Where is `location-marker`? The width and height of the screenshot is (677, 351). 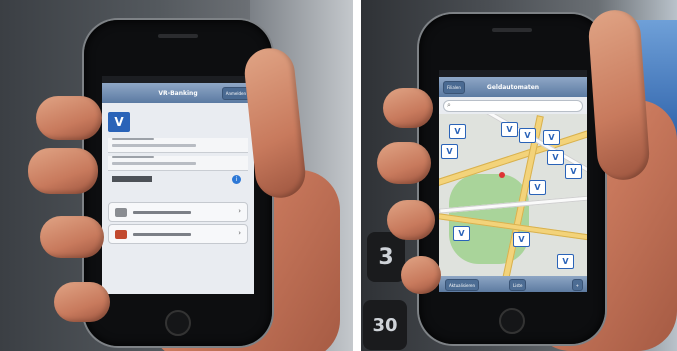 location-marker is located at coordinates (502, 175).